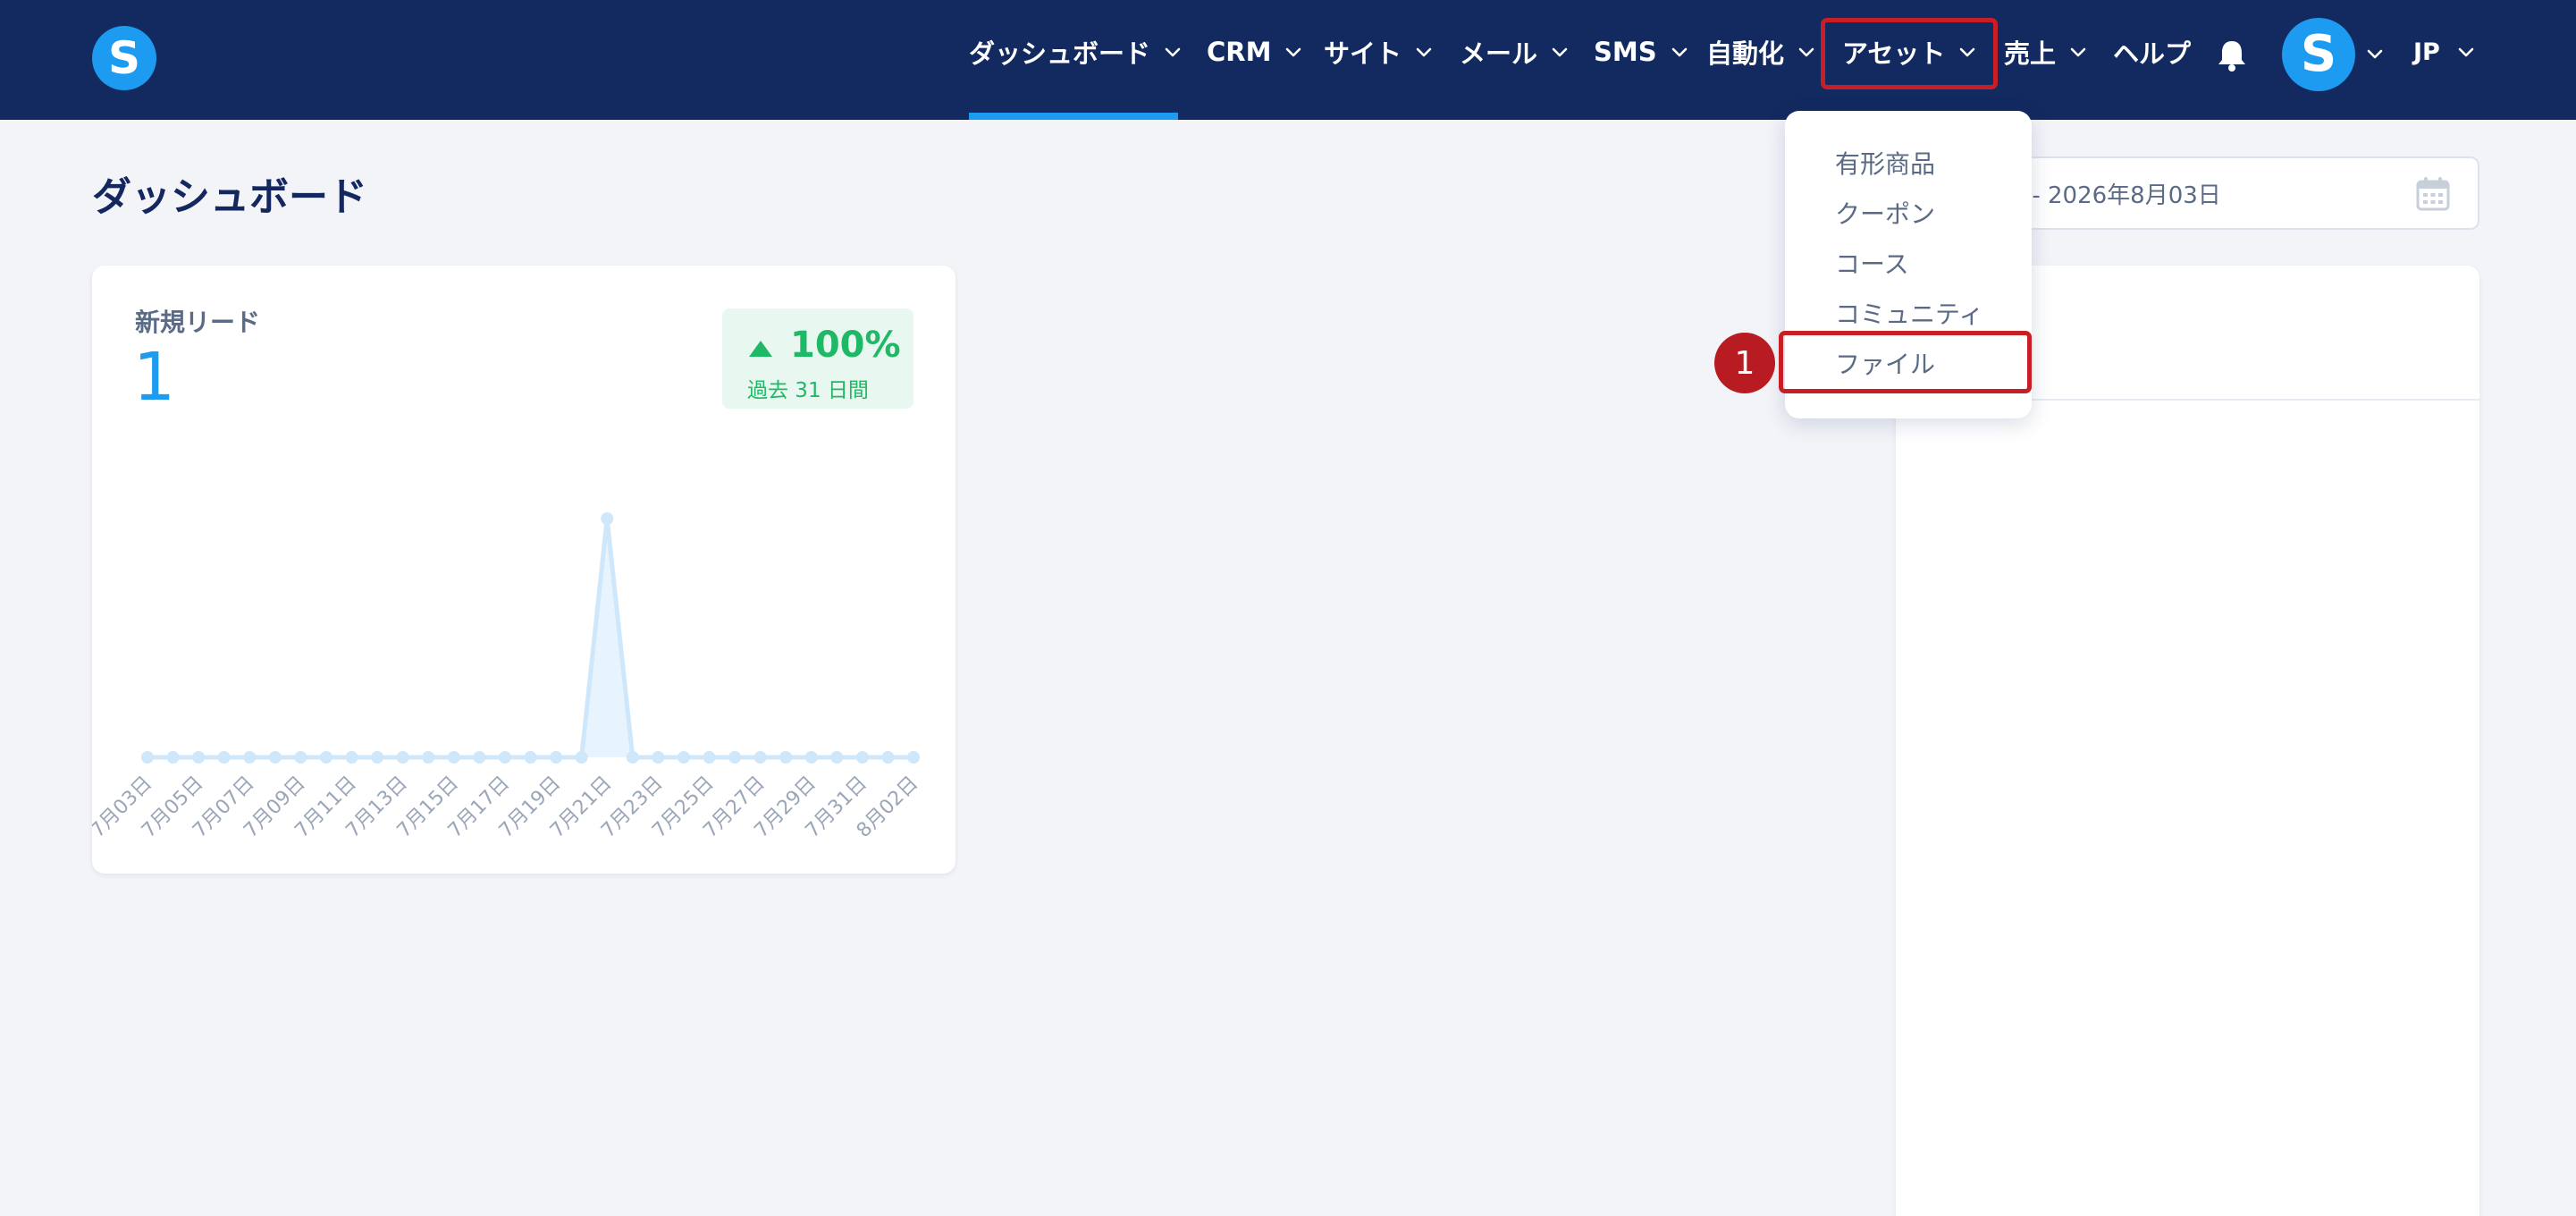  What do you see at coordinates (1909, 313) in the screenshot?
I see `menu-item-community: コミュニティ` at bounding box center [1909, 313].